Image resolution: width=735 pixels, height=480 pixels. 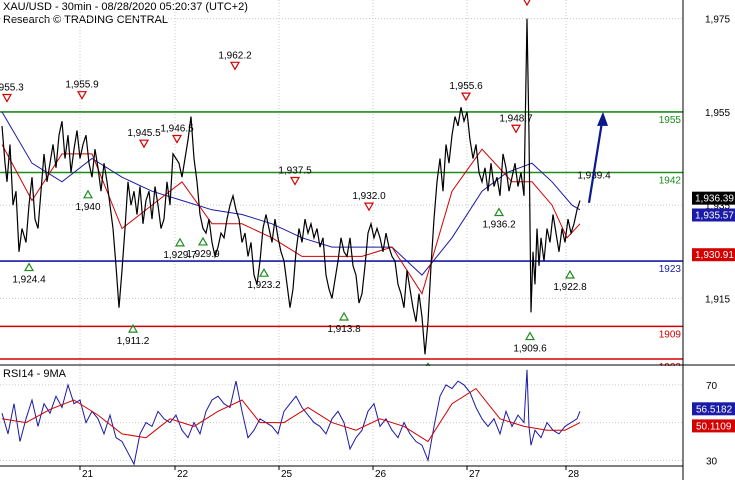 What do you see at coordinates (530, 349) in the screenshot?
I see `low-label: 1,909.6` at bounding box center [530, 349].